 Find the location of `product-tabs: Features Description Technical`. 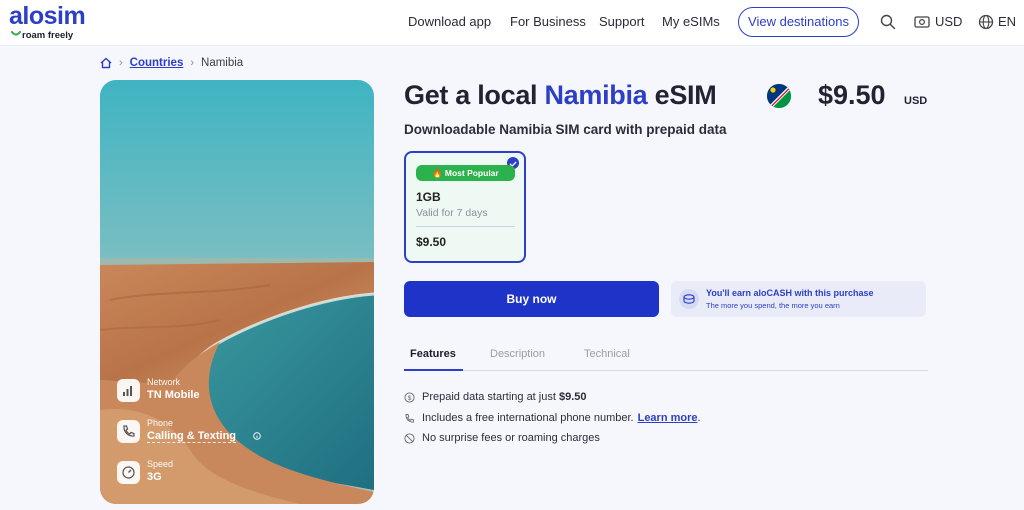

product-tabs: Features Description Technical is located at coordinates (666, 358).